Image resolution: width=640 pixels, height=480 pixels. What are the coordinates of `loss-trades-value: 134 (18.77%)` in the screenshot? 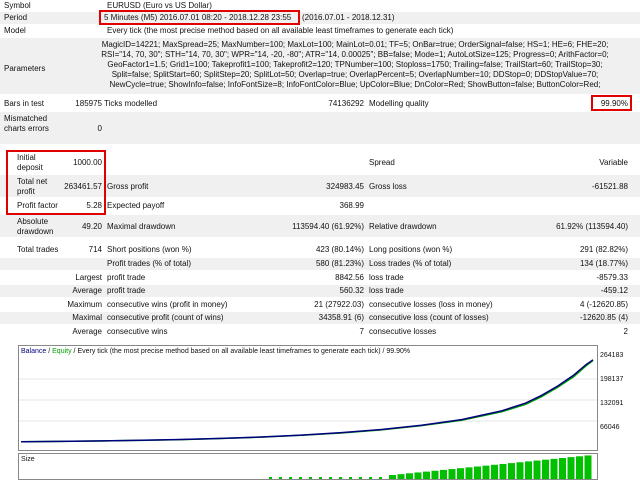 It's located at (603, 263).